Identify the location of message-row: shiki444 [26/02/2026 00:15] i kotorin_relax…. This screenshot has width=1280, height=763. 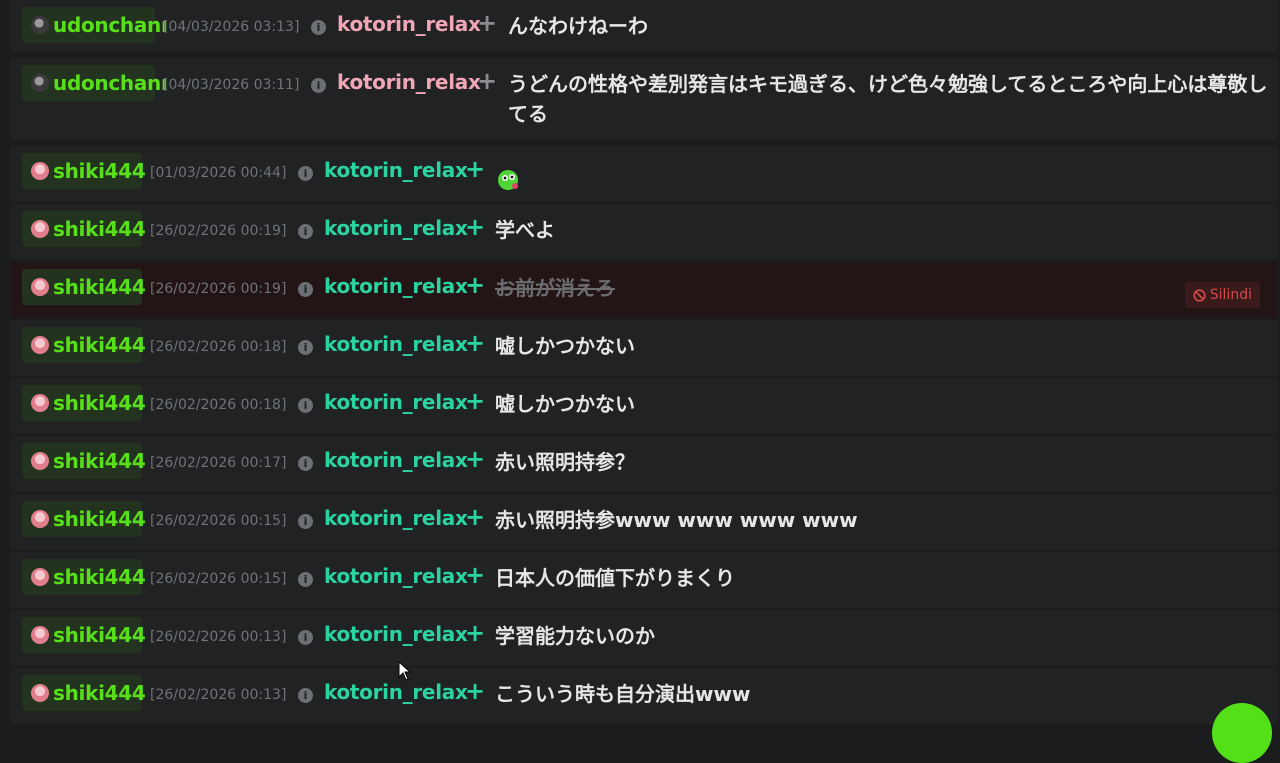
(644, 522).